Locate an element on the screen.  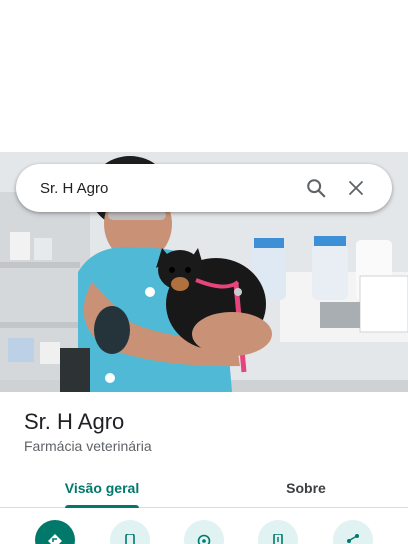
place-info: Sr. H Agro Farmácia veterinária is located at coordinates (88, 431).